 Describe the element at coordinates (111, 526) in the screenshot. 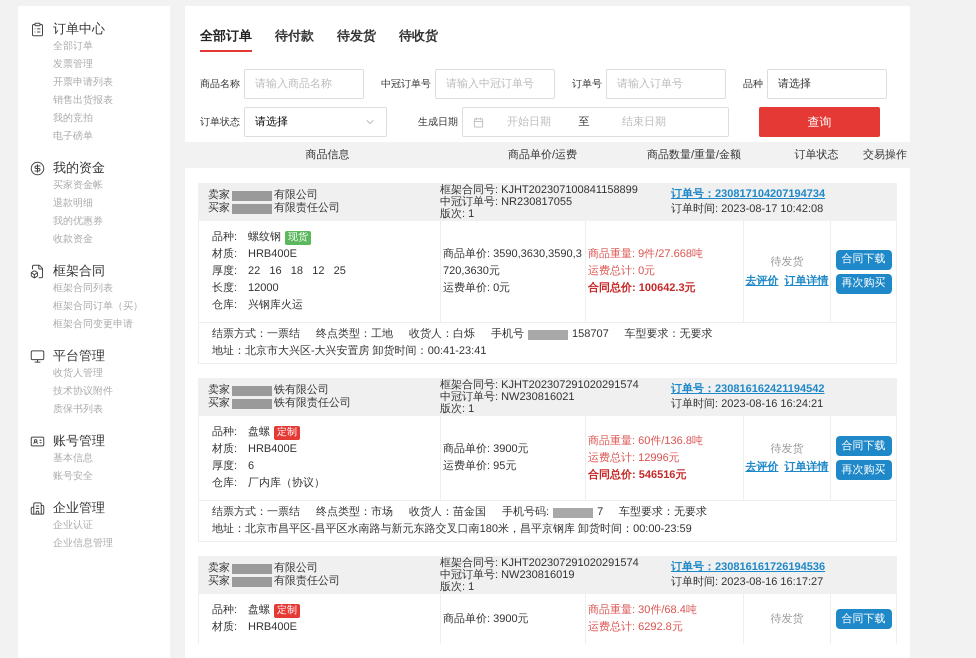

I see `sidebar-item: 企业认证` at that location.